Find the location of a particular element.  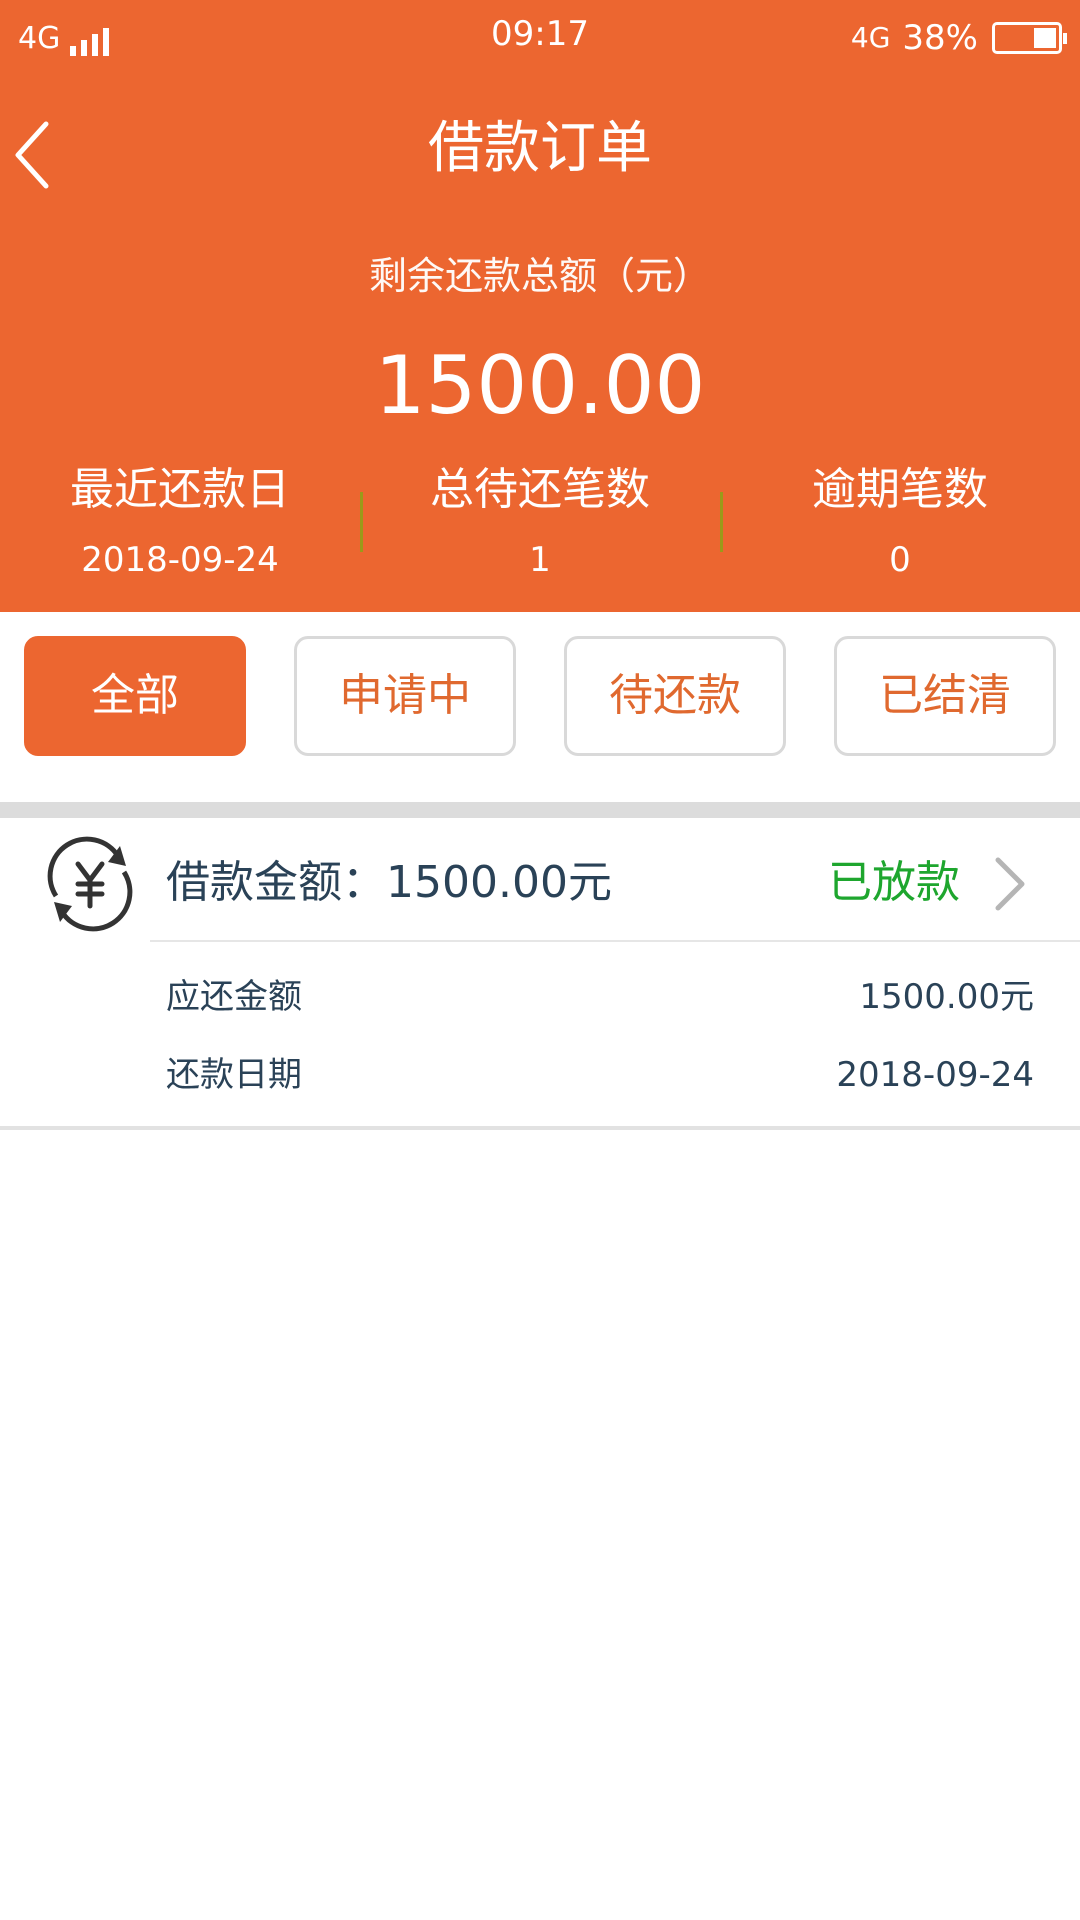

detail-label: 还款日期 is located at coordinates (234, 1075).